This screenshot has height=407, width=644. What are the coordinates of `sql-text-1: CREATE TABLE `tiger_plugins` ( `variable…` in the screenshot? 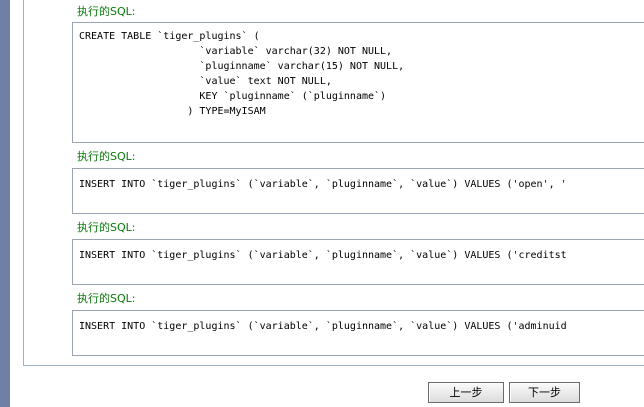 It's located at (242, 74).